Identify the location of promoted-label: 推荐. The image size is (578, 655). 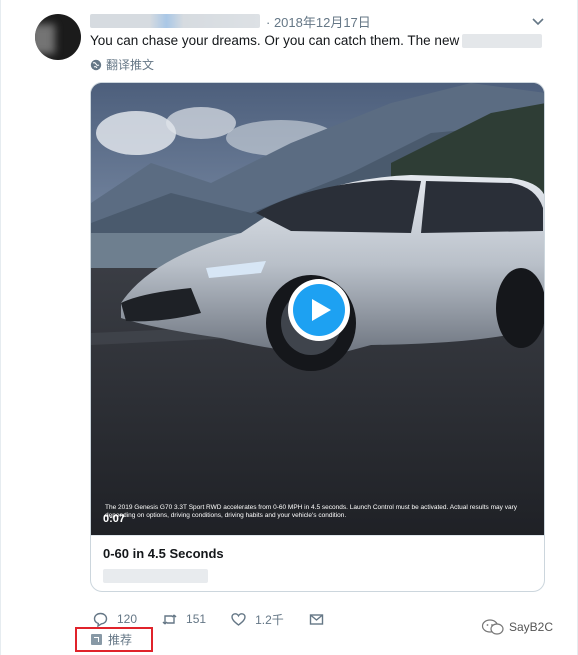
(114, 639).